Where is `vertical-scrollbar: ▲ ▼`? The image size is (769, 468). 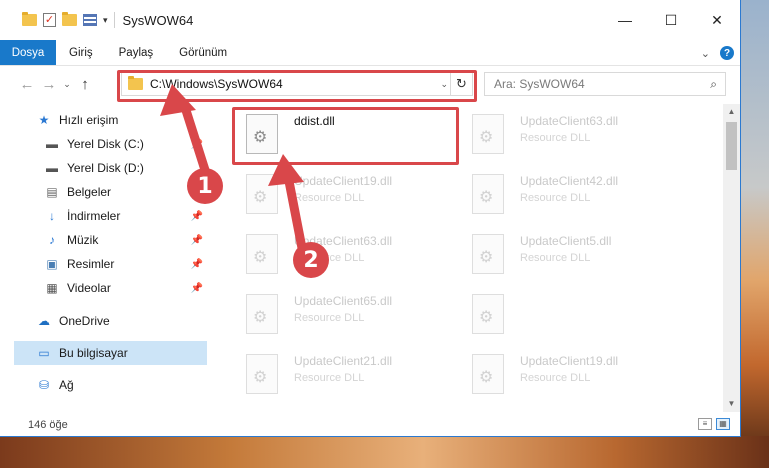
vertical-scrollbar: ▲ ▼ is located at coordinates (731, 258).